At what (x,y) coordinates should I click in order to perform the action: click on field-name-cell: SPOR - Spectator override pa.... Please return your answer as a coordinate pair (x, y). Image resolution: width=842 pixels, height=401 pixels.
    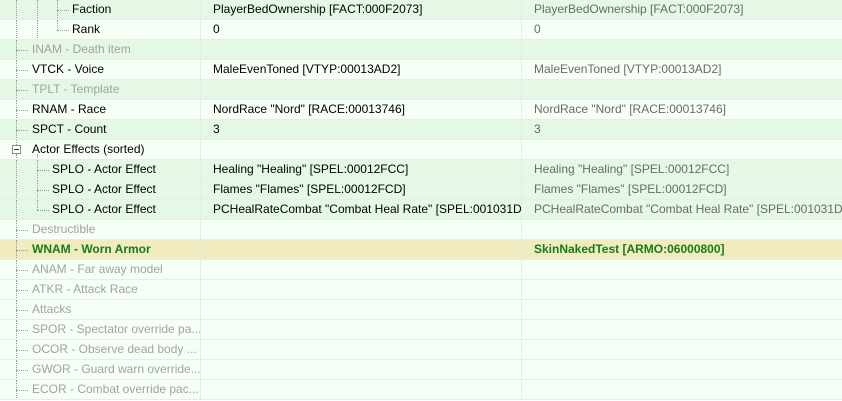
    Looking at the image, I should click on (100, 330).